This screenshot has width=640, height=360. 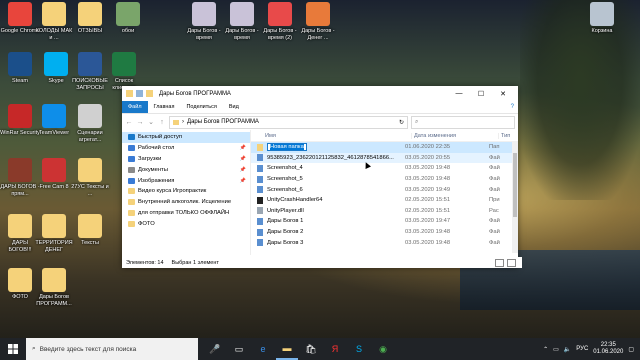 I want to click on nav-item: Внутренний алкоголик. Исцеление, so click(x=186, y=202).